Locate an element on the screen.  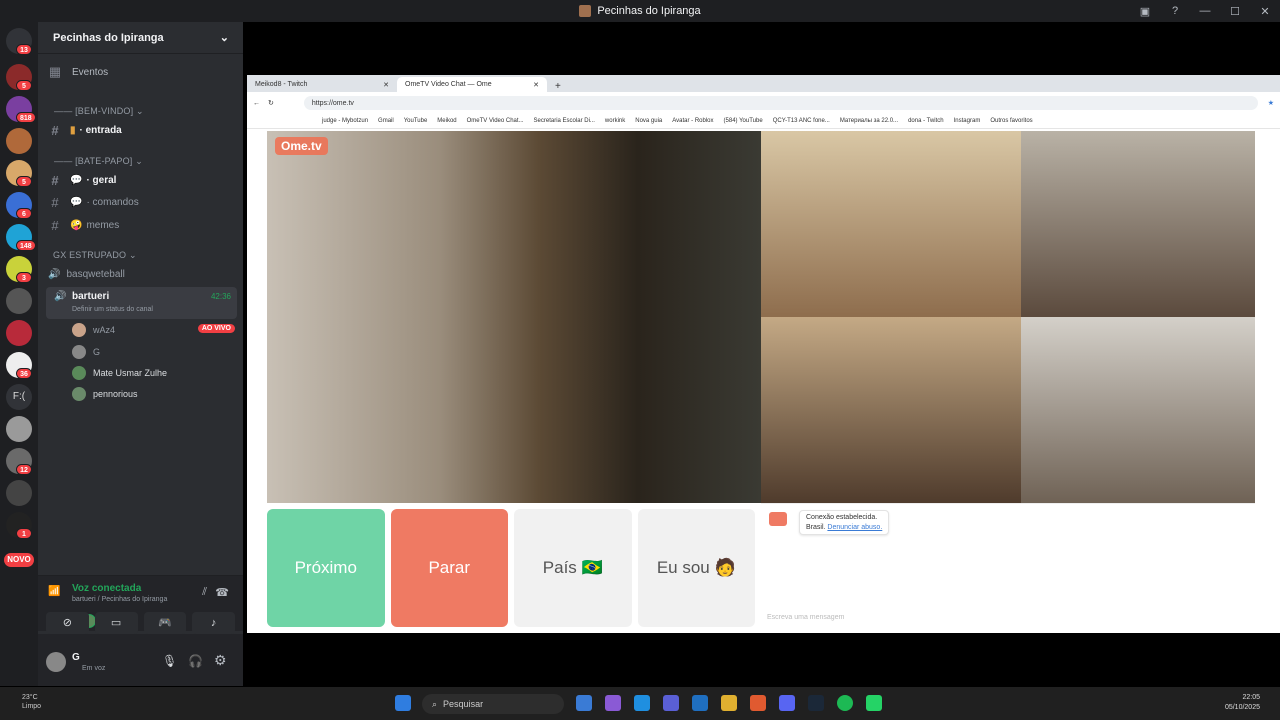
bookmark: Gmail is located at coordinates (386, 121).